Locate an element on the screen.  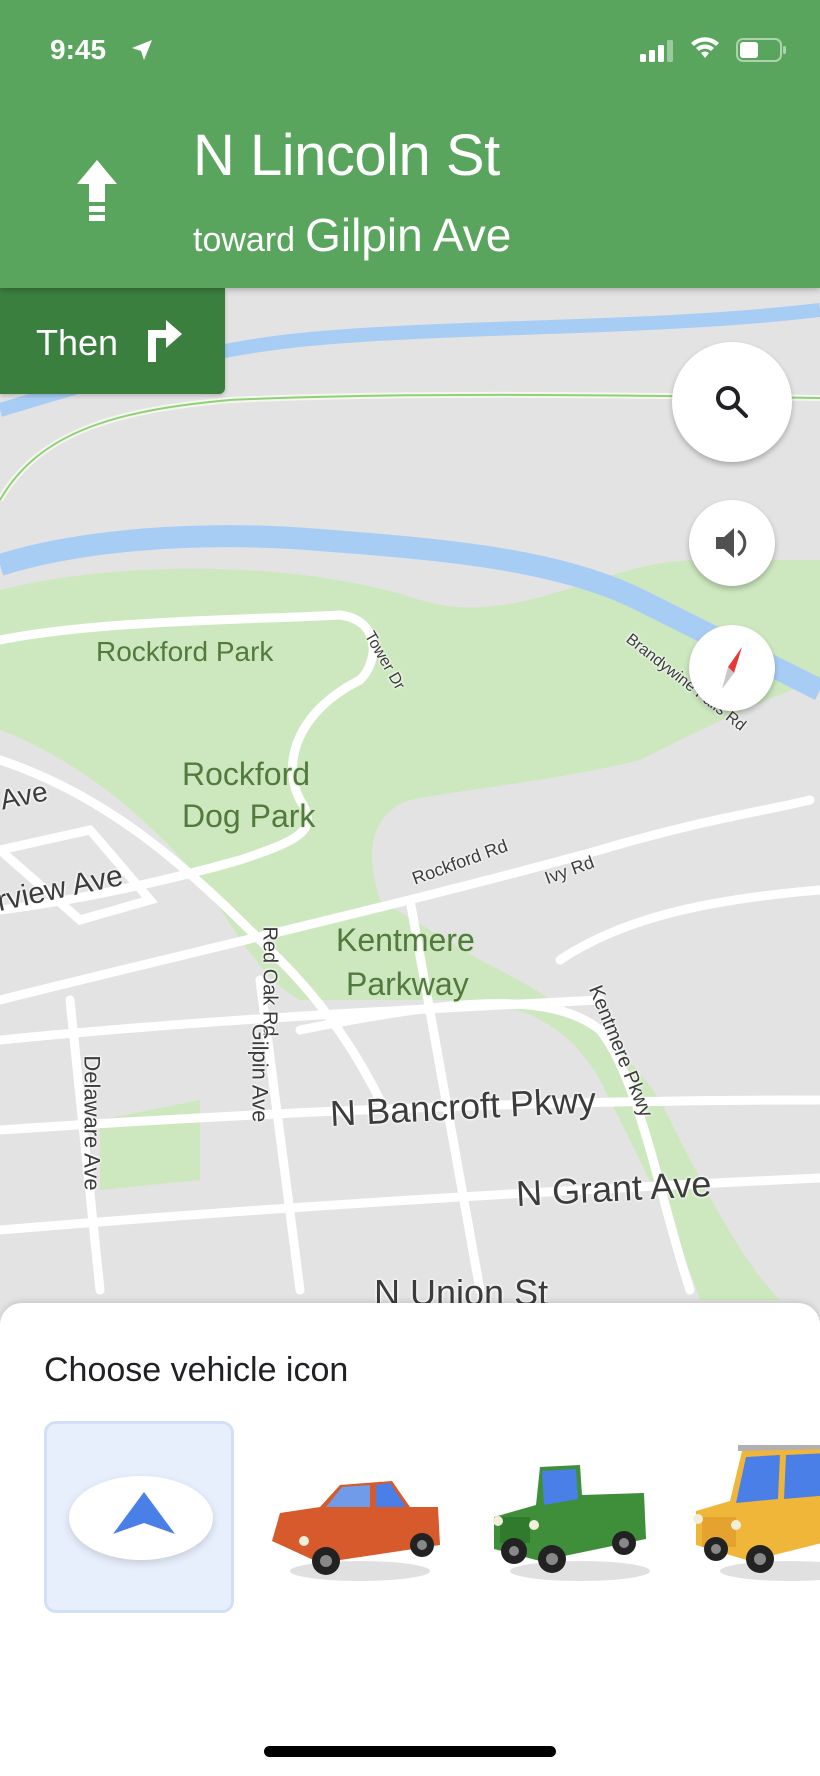
current-street: N Lincoln St is located at coordinates (346, 155).